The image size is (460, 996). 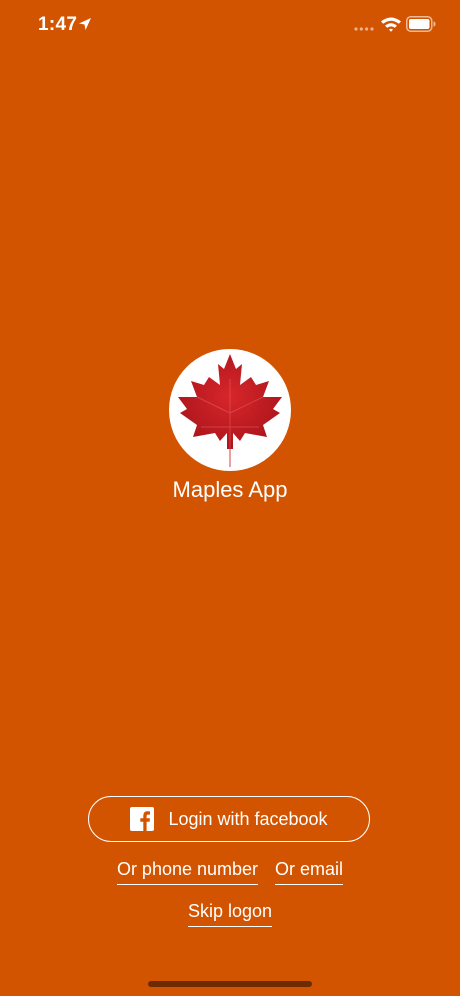 I want to click on app-logo, so click(x=230, y=410).